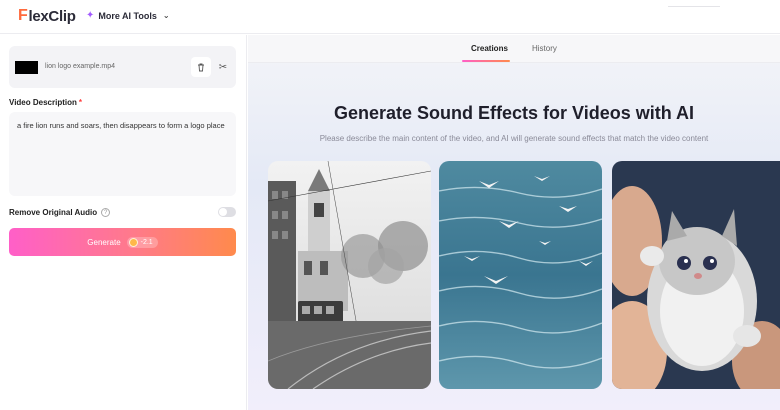 The height and width of the screenshot is (410, 780). I want to click on trash-icon, so click(201, 67).